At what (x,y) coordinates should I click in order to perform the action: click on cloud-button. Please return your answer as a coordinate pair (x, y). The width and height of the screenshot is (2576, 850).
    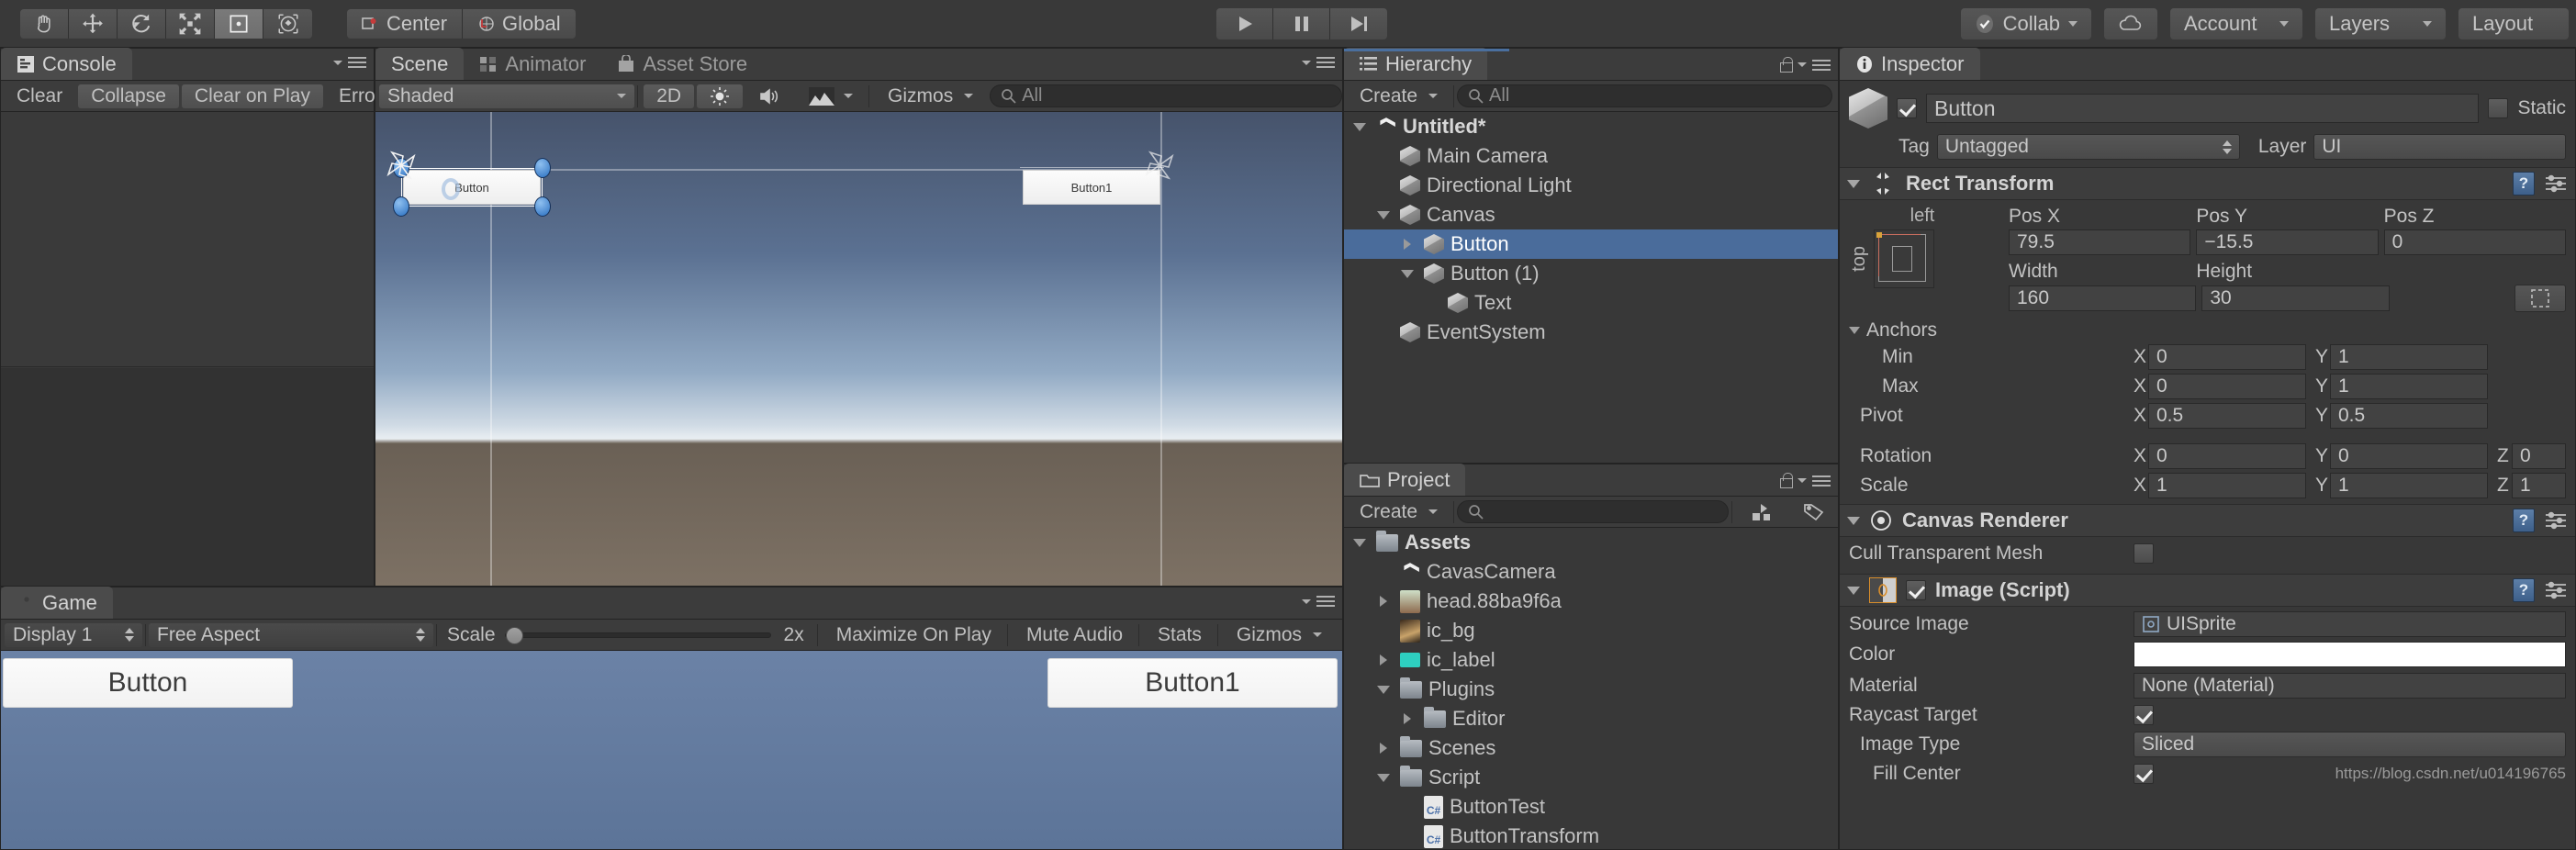
    Looking at the image, I should click on (2130, 23).